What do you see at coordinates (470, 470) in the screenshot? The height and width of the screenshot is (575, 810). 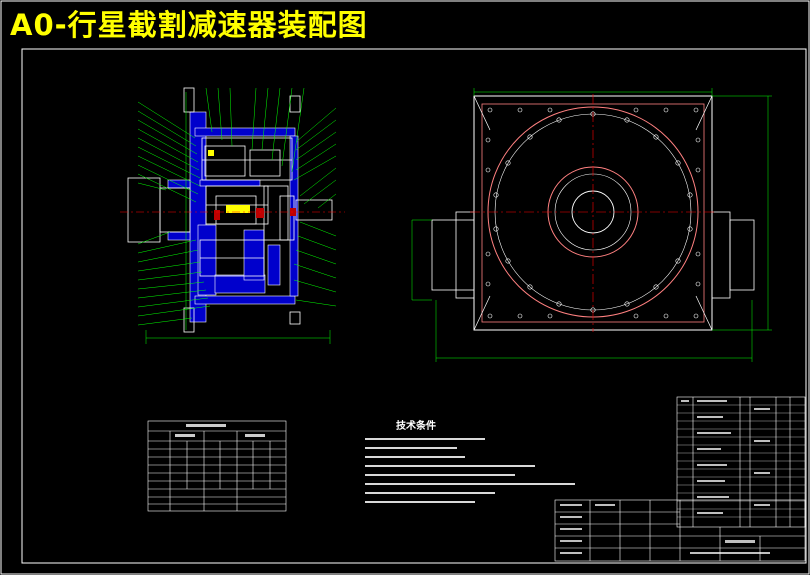 I see `technical-requirements-lines` at bounding box center [470, 470].